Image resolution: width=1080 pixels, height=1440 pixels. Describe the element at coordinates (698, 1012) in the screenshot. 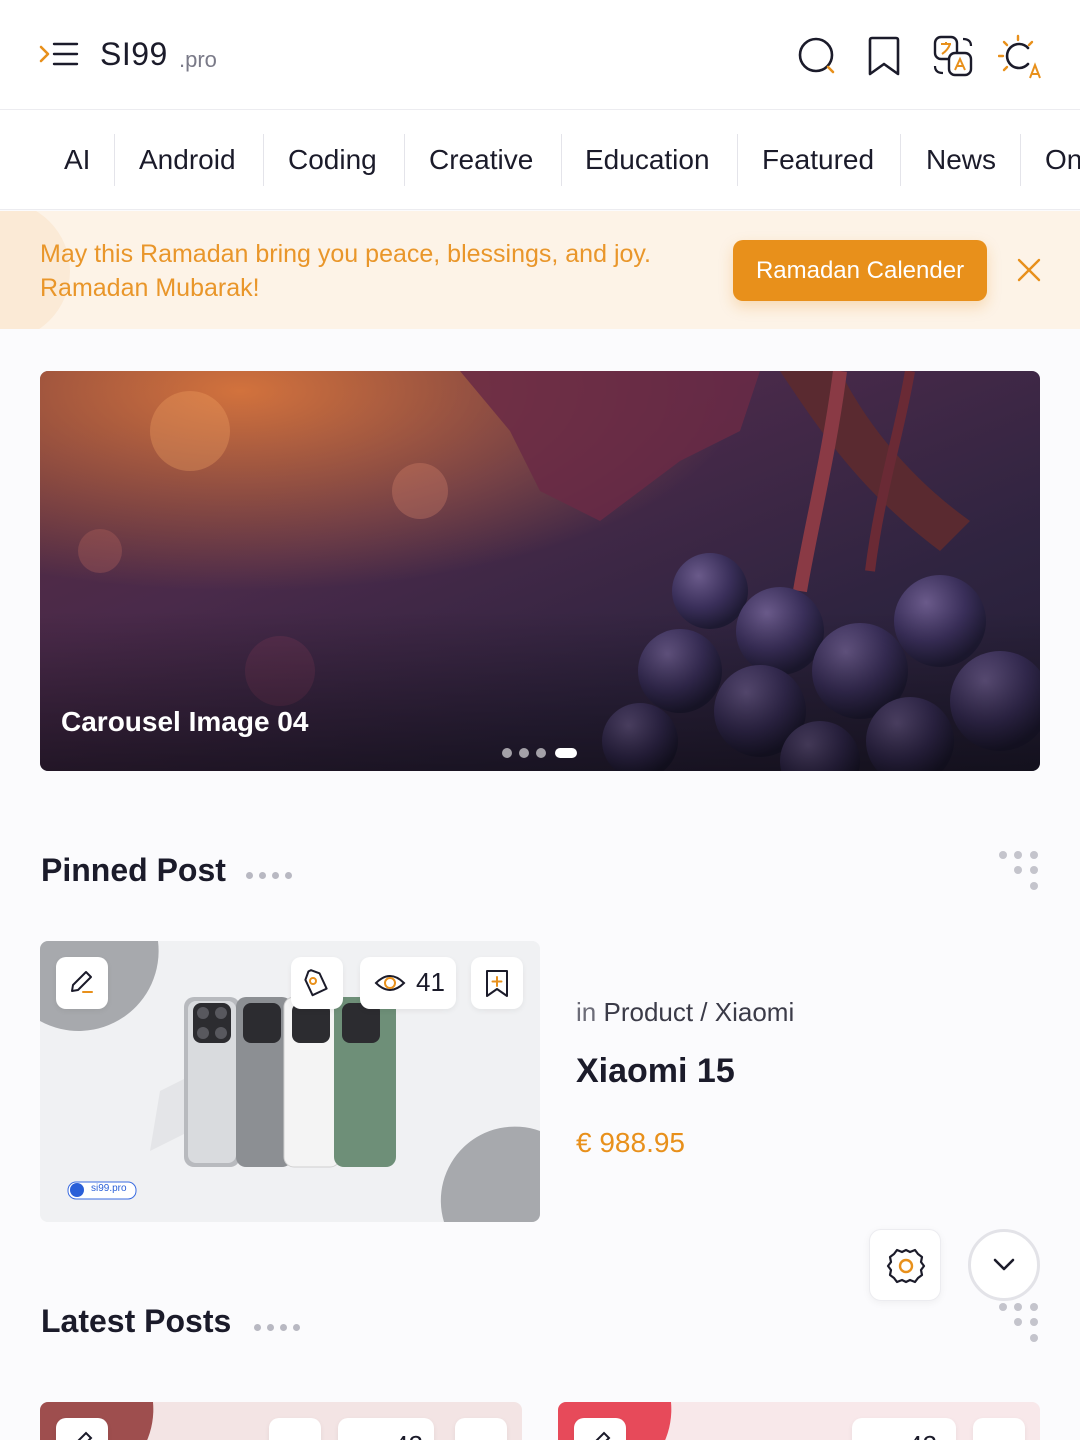

I see `category-path: Product / Xiaomi` at that location.